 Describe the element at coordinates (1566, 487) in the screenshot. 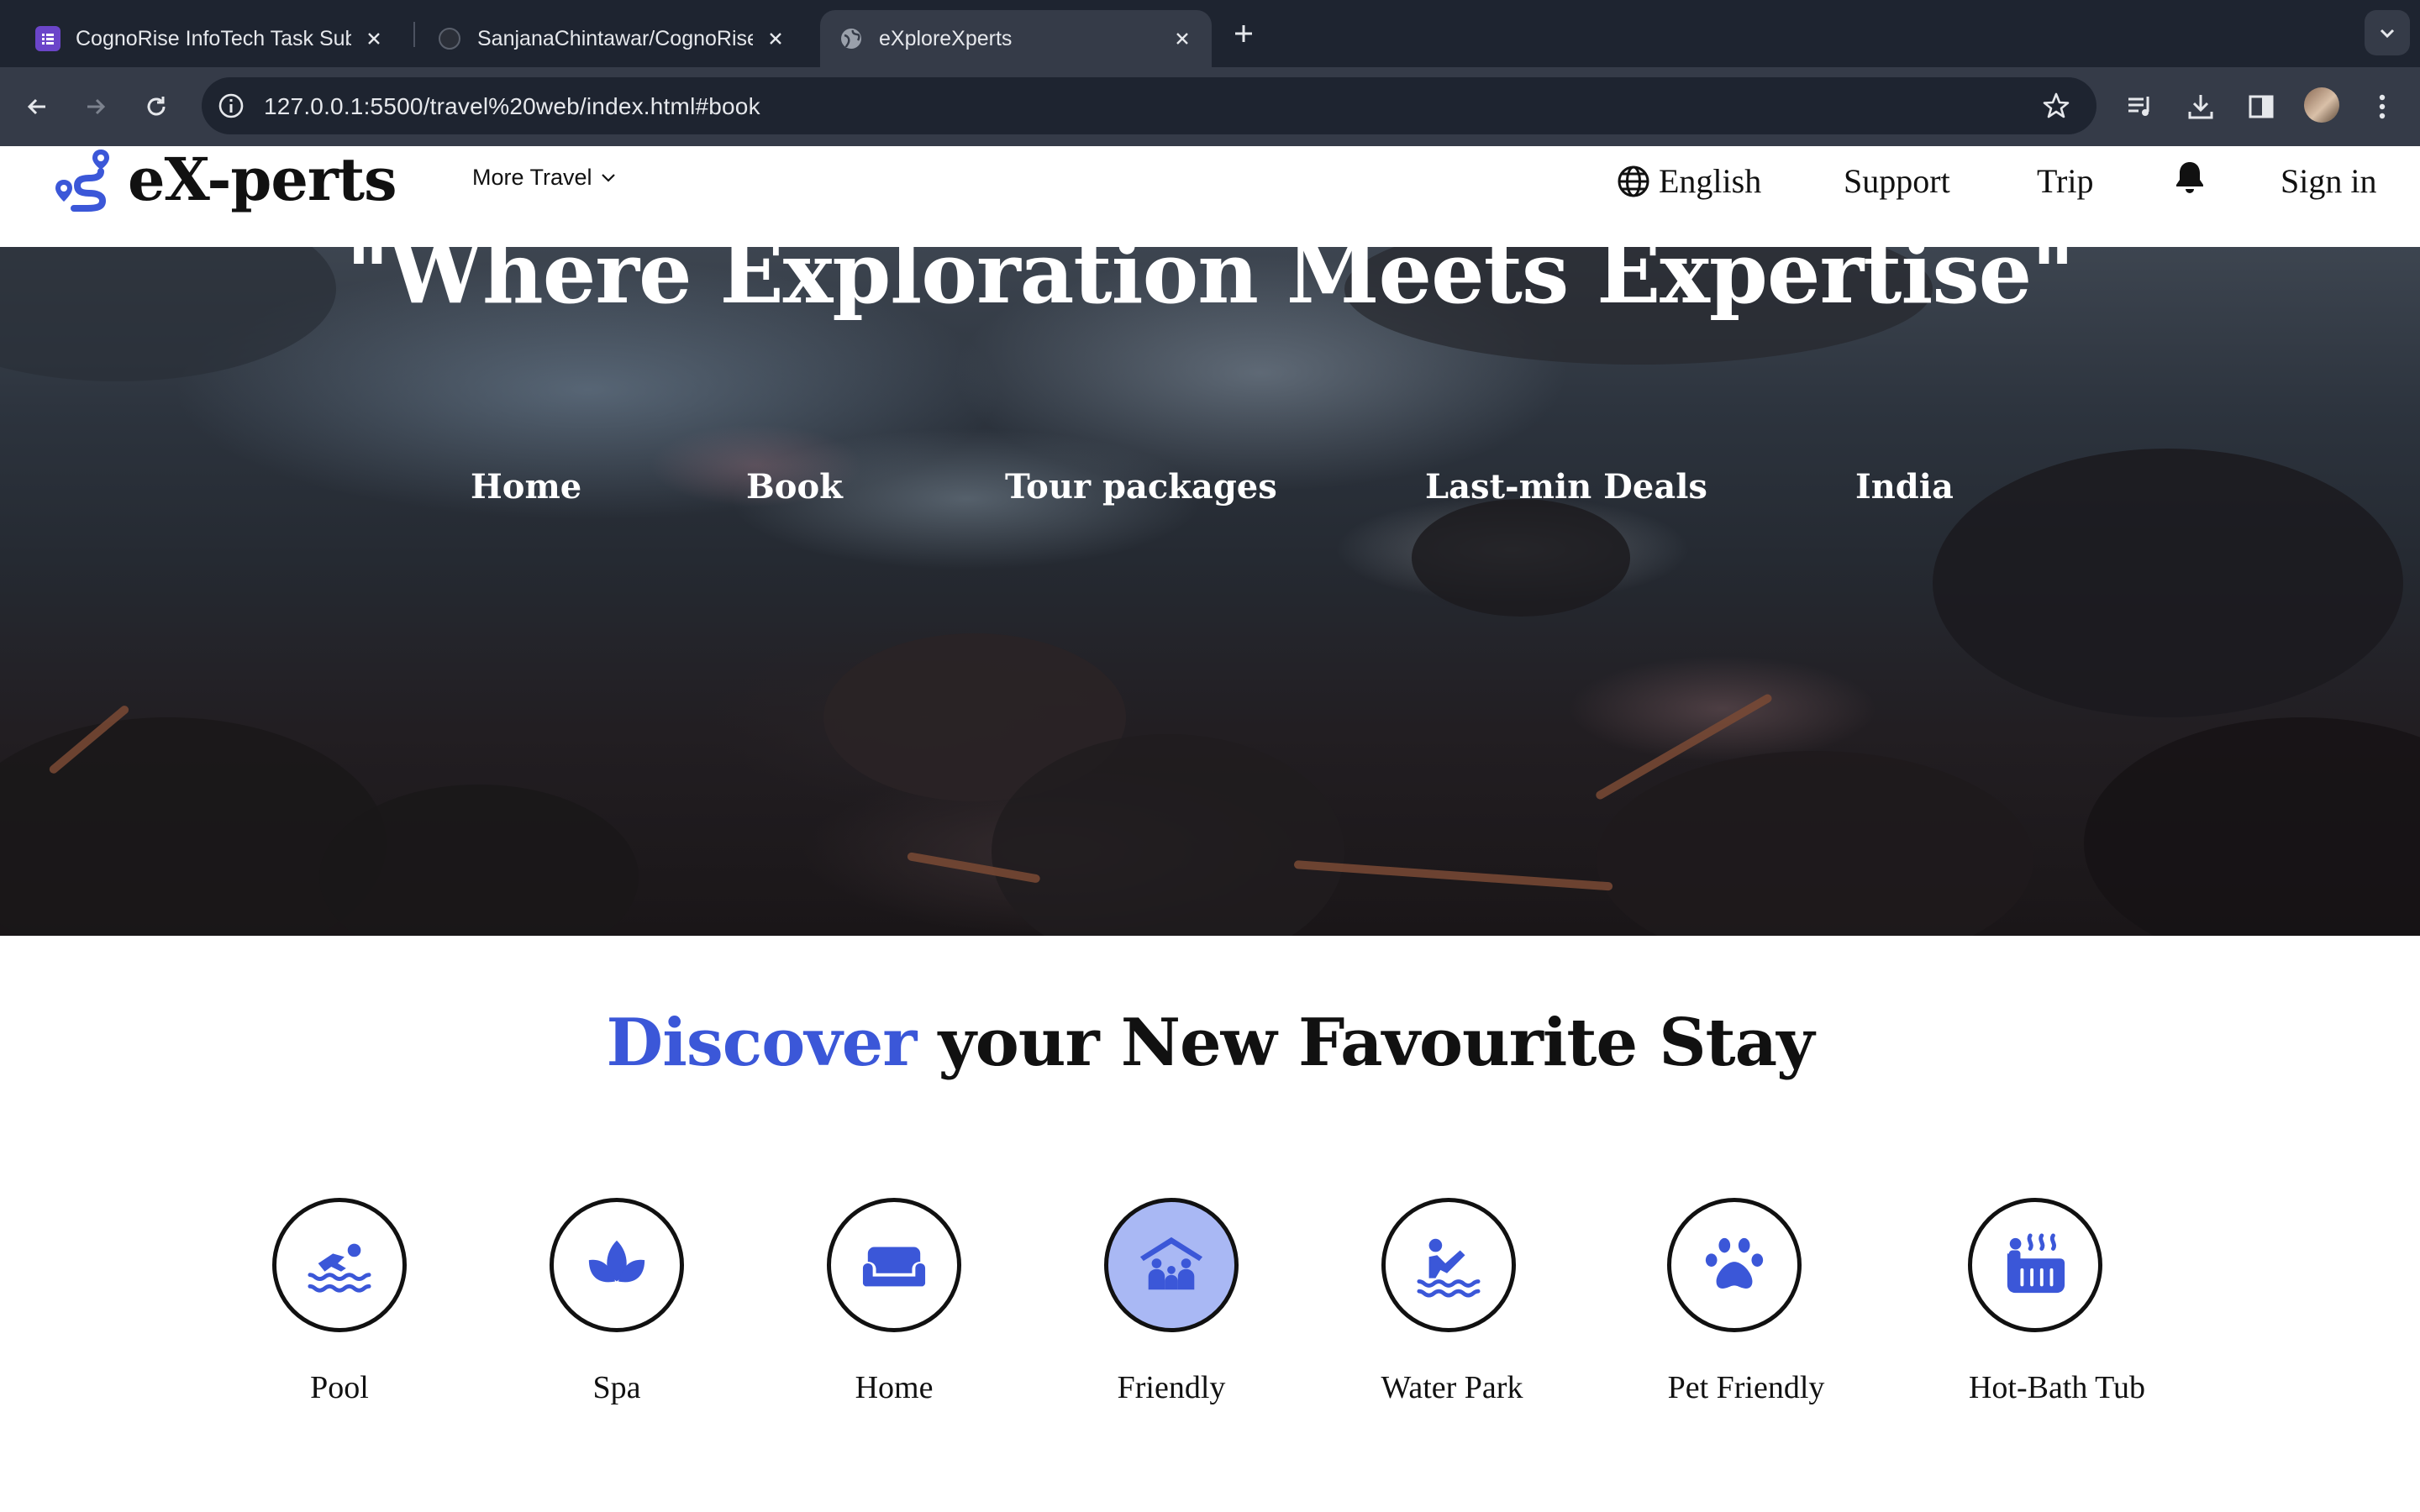

I see `hero-nav-last-min-deals: Last-min Deals` at that location.